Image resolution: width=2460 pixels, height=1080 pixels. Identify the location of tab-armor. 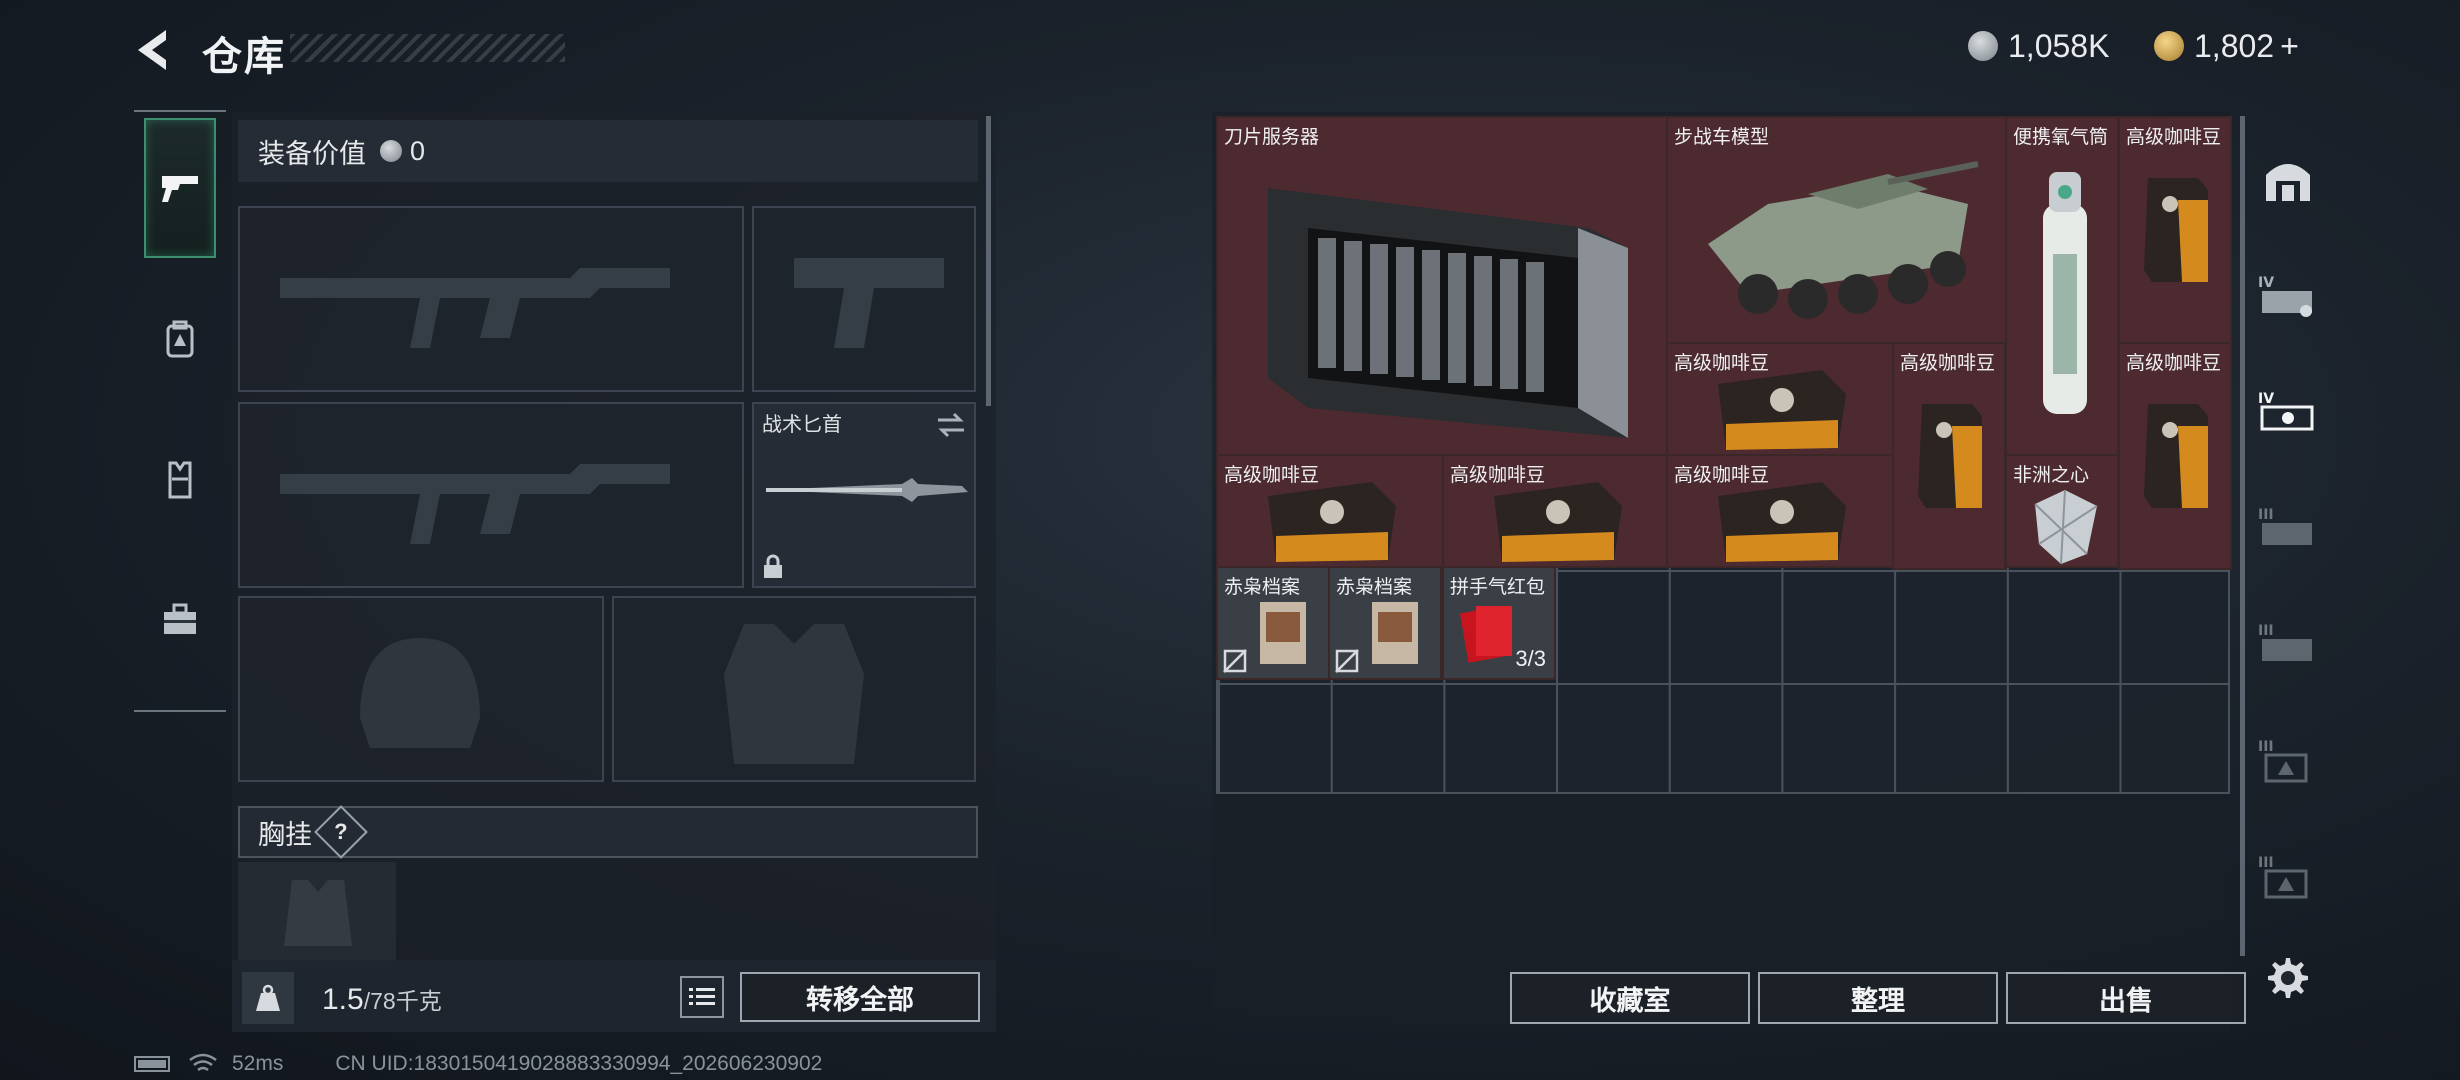
(180, 480).